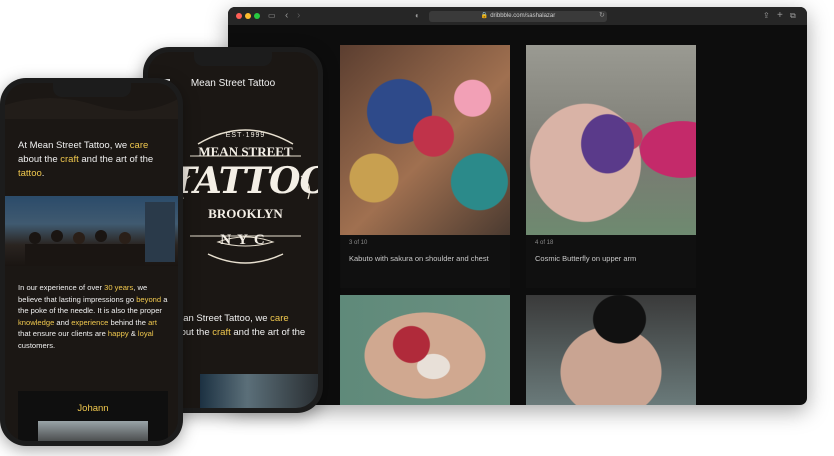  Describe the element at coordinates (245, 240) in the screenshot. I see `logo-line4: NYC` at that location.